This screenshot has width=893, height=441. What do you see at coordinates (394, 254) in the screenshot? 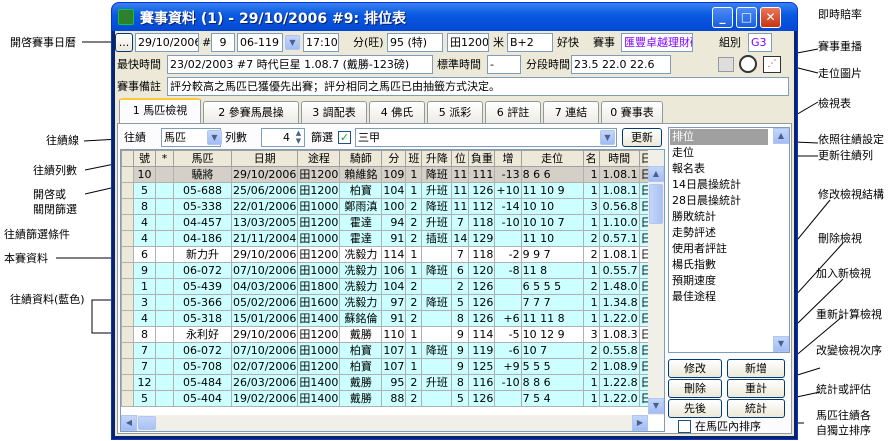
I see `table-cell: 114` at bounding box center [394, 254].